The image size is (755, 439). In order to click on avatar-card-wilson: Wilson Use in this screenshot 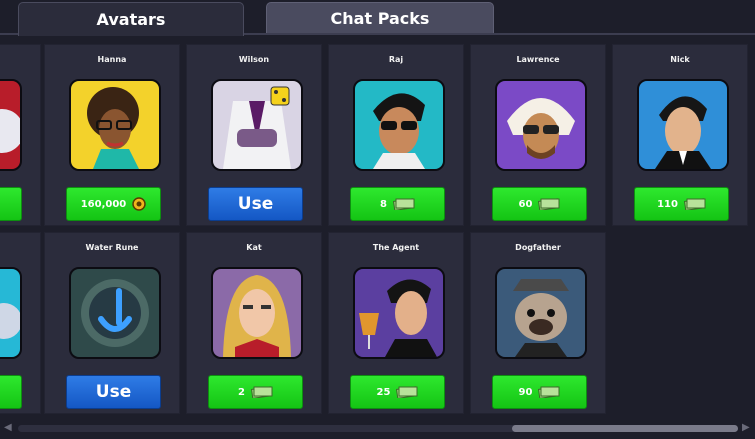, I will do `click(254, 135)`.